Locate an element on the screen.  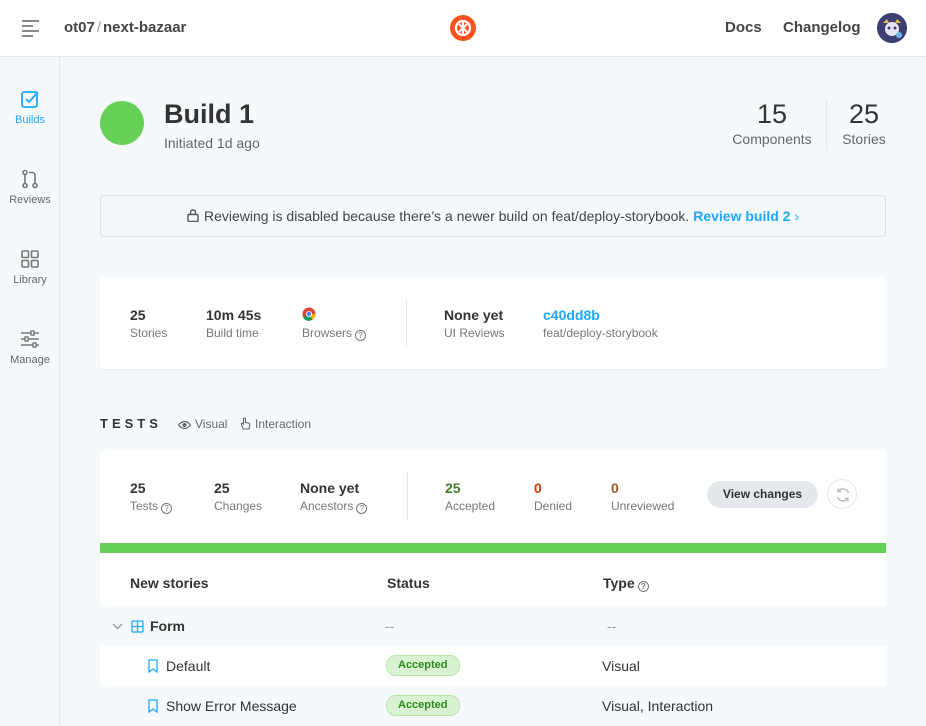
stories-label: Stories is located at coordinates (864, 139).